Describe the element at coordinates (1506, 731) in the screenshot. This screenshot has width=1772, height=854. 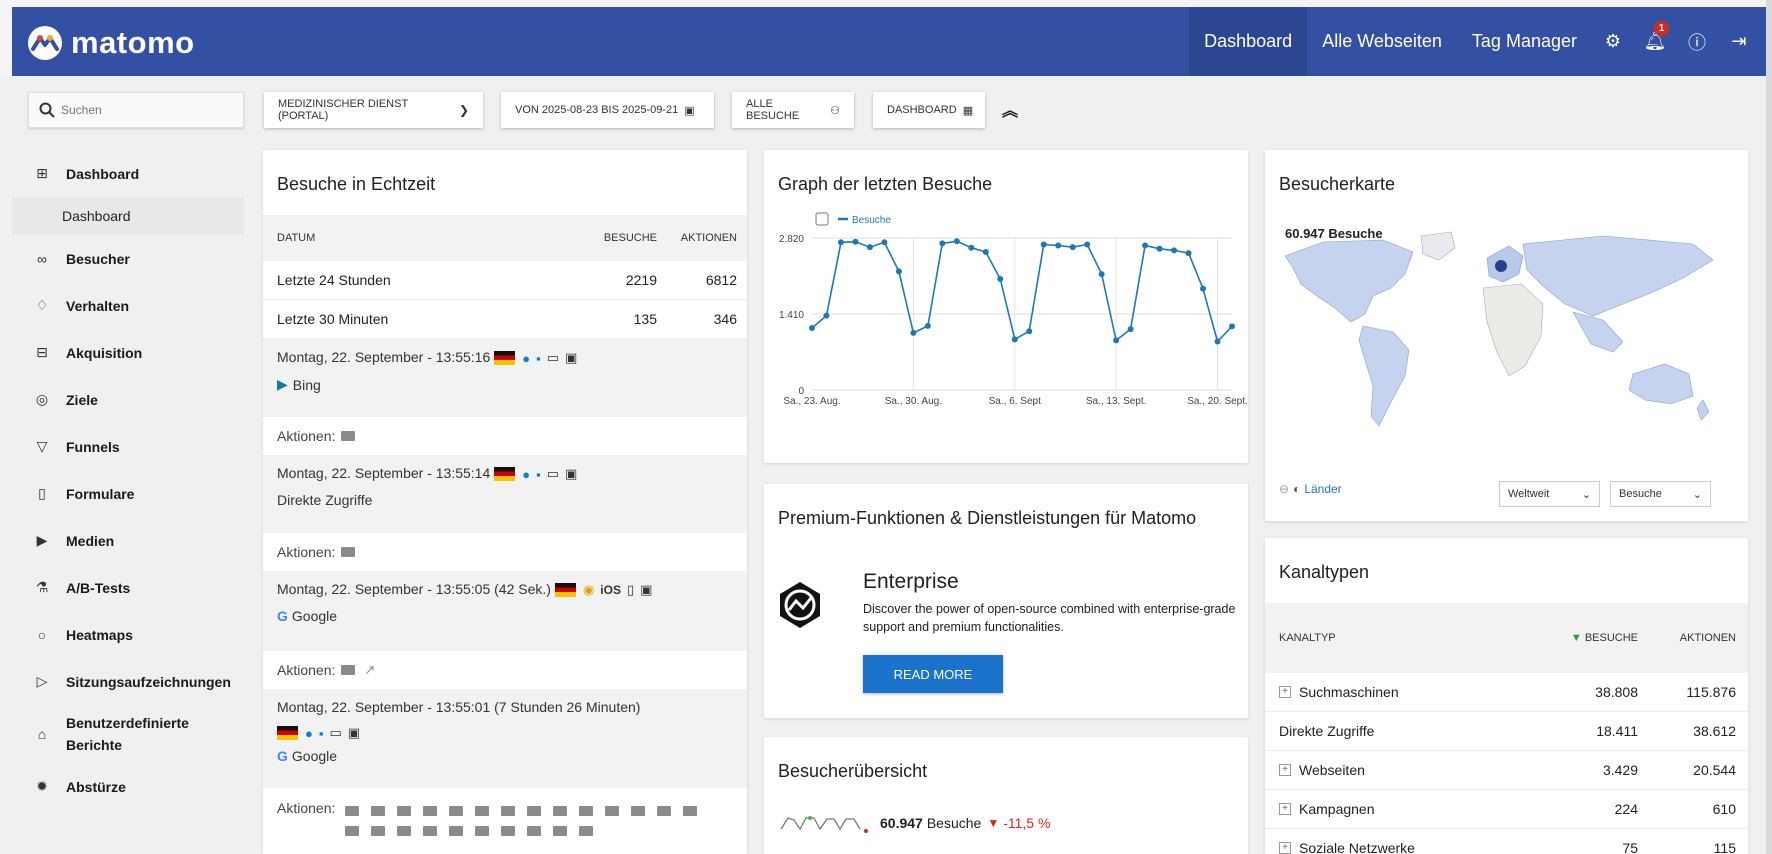
I see `table-row: Direkte Zugriffe 18.411 38.612` at that location.